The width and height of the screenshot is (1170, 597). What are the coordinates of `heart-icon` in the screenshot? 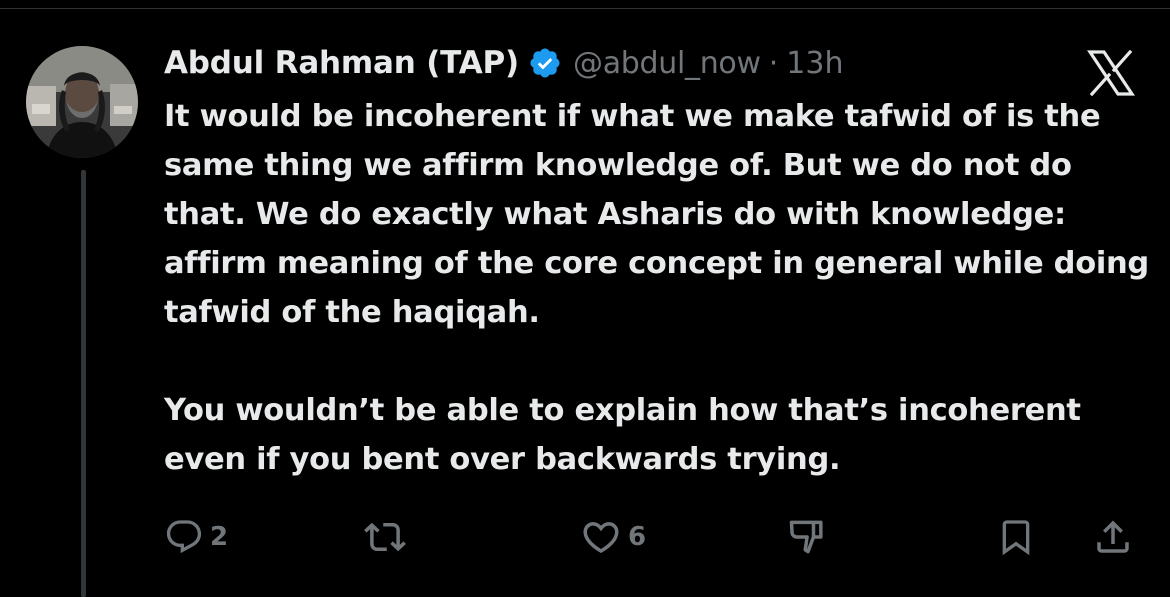 It's located at (601, 538).